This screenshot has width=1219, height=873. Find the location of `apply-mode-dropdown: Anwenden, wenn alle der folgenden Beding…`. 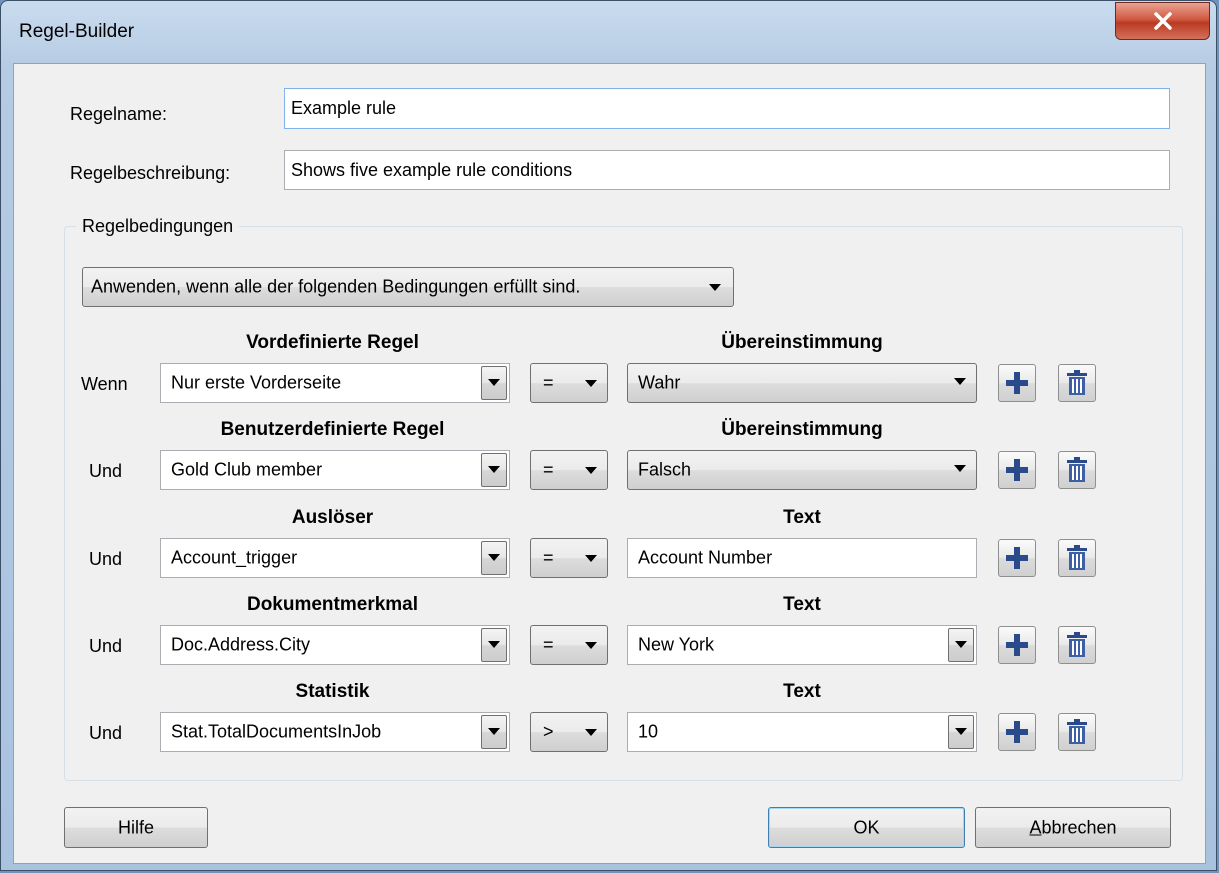

apply-mode-dropdown: Anwenden, wenn alle der folgenden Beding… is located at coordinates (408, 287).